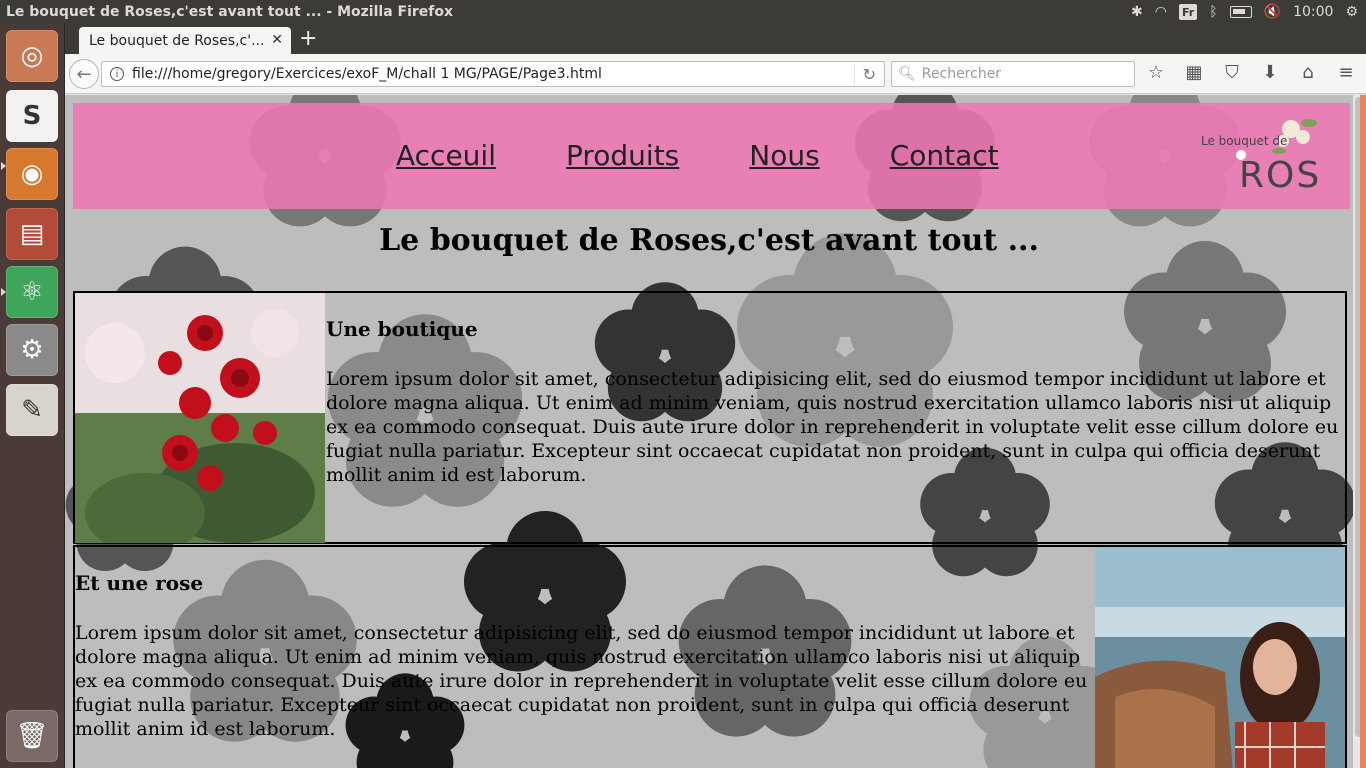  I want to click on nav-link-contact: Contact, so click(944, 155).